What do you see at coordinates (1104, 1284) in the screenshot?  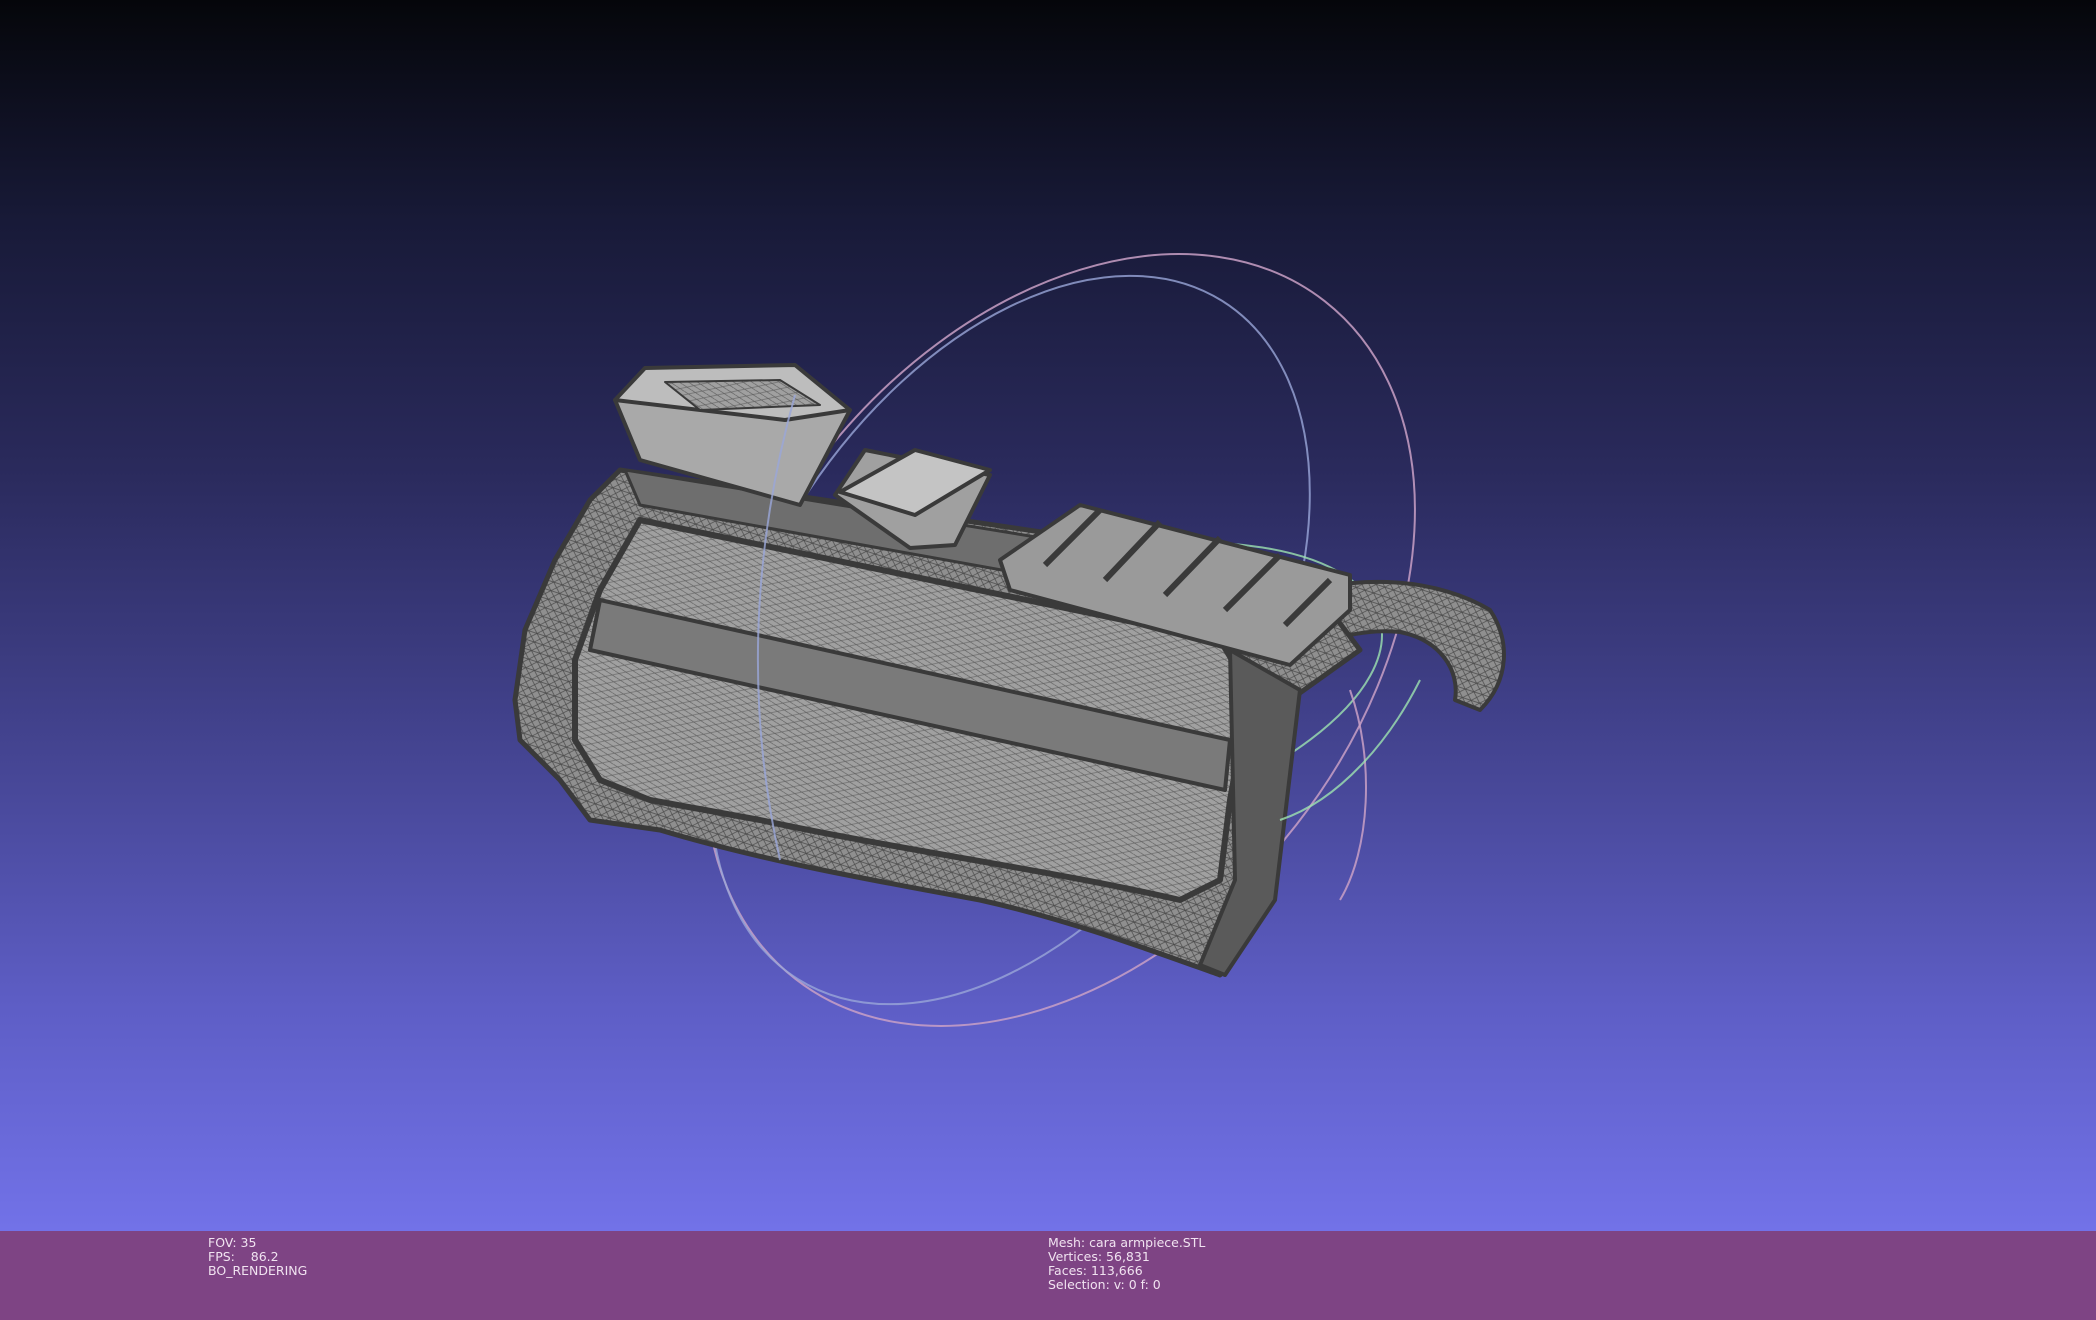 I see `selection-readout: Selection: v: 0 f: 0` at bounding box center [1104, 1284].